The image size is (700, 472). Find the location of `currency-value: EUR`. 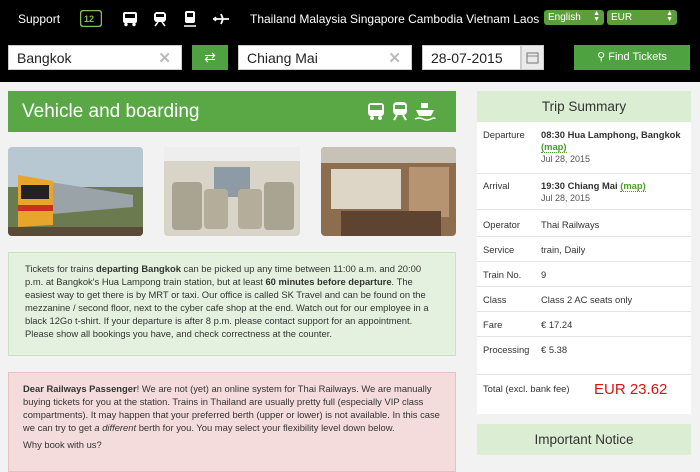

currency-value: EUR is located at coordinates (622, 17).